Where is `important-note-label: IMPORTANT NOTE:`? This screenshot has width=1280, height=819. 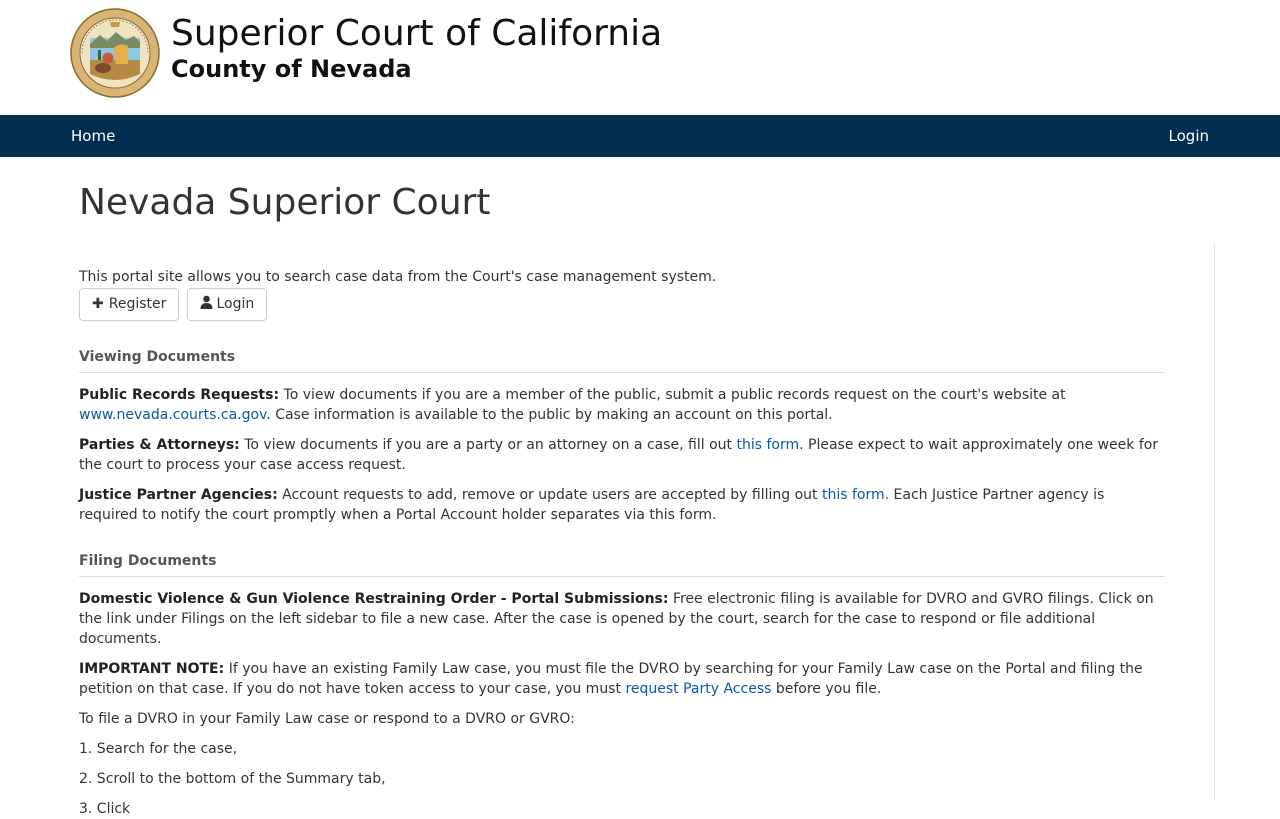
important-note-label: IMPORTANT NOTE: is located at coordinates (152, 669).